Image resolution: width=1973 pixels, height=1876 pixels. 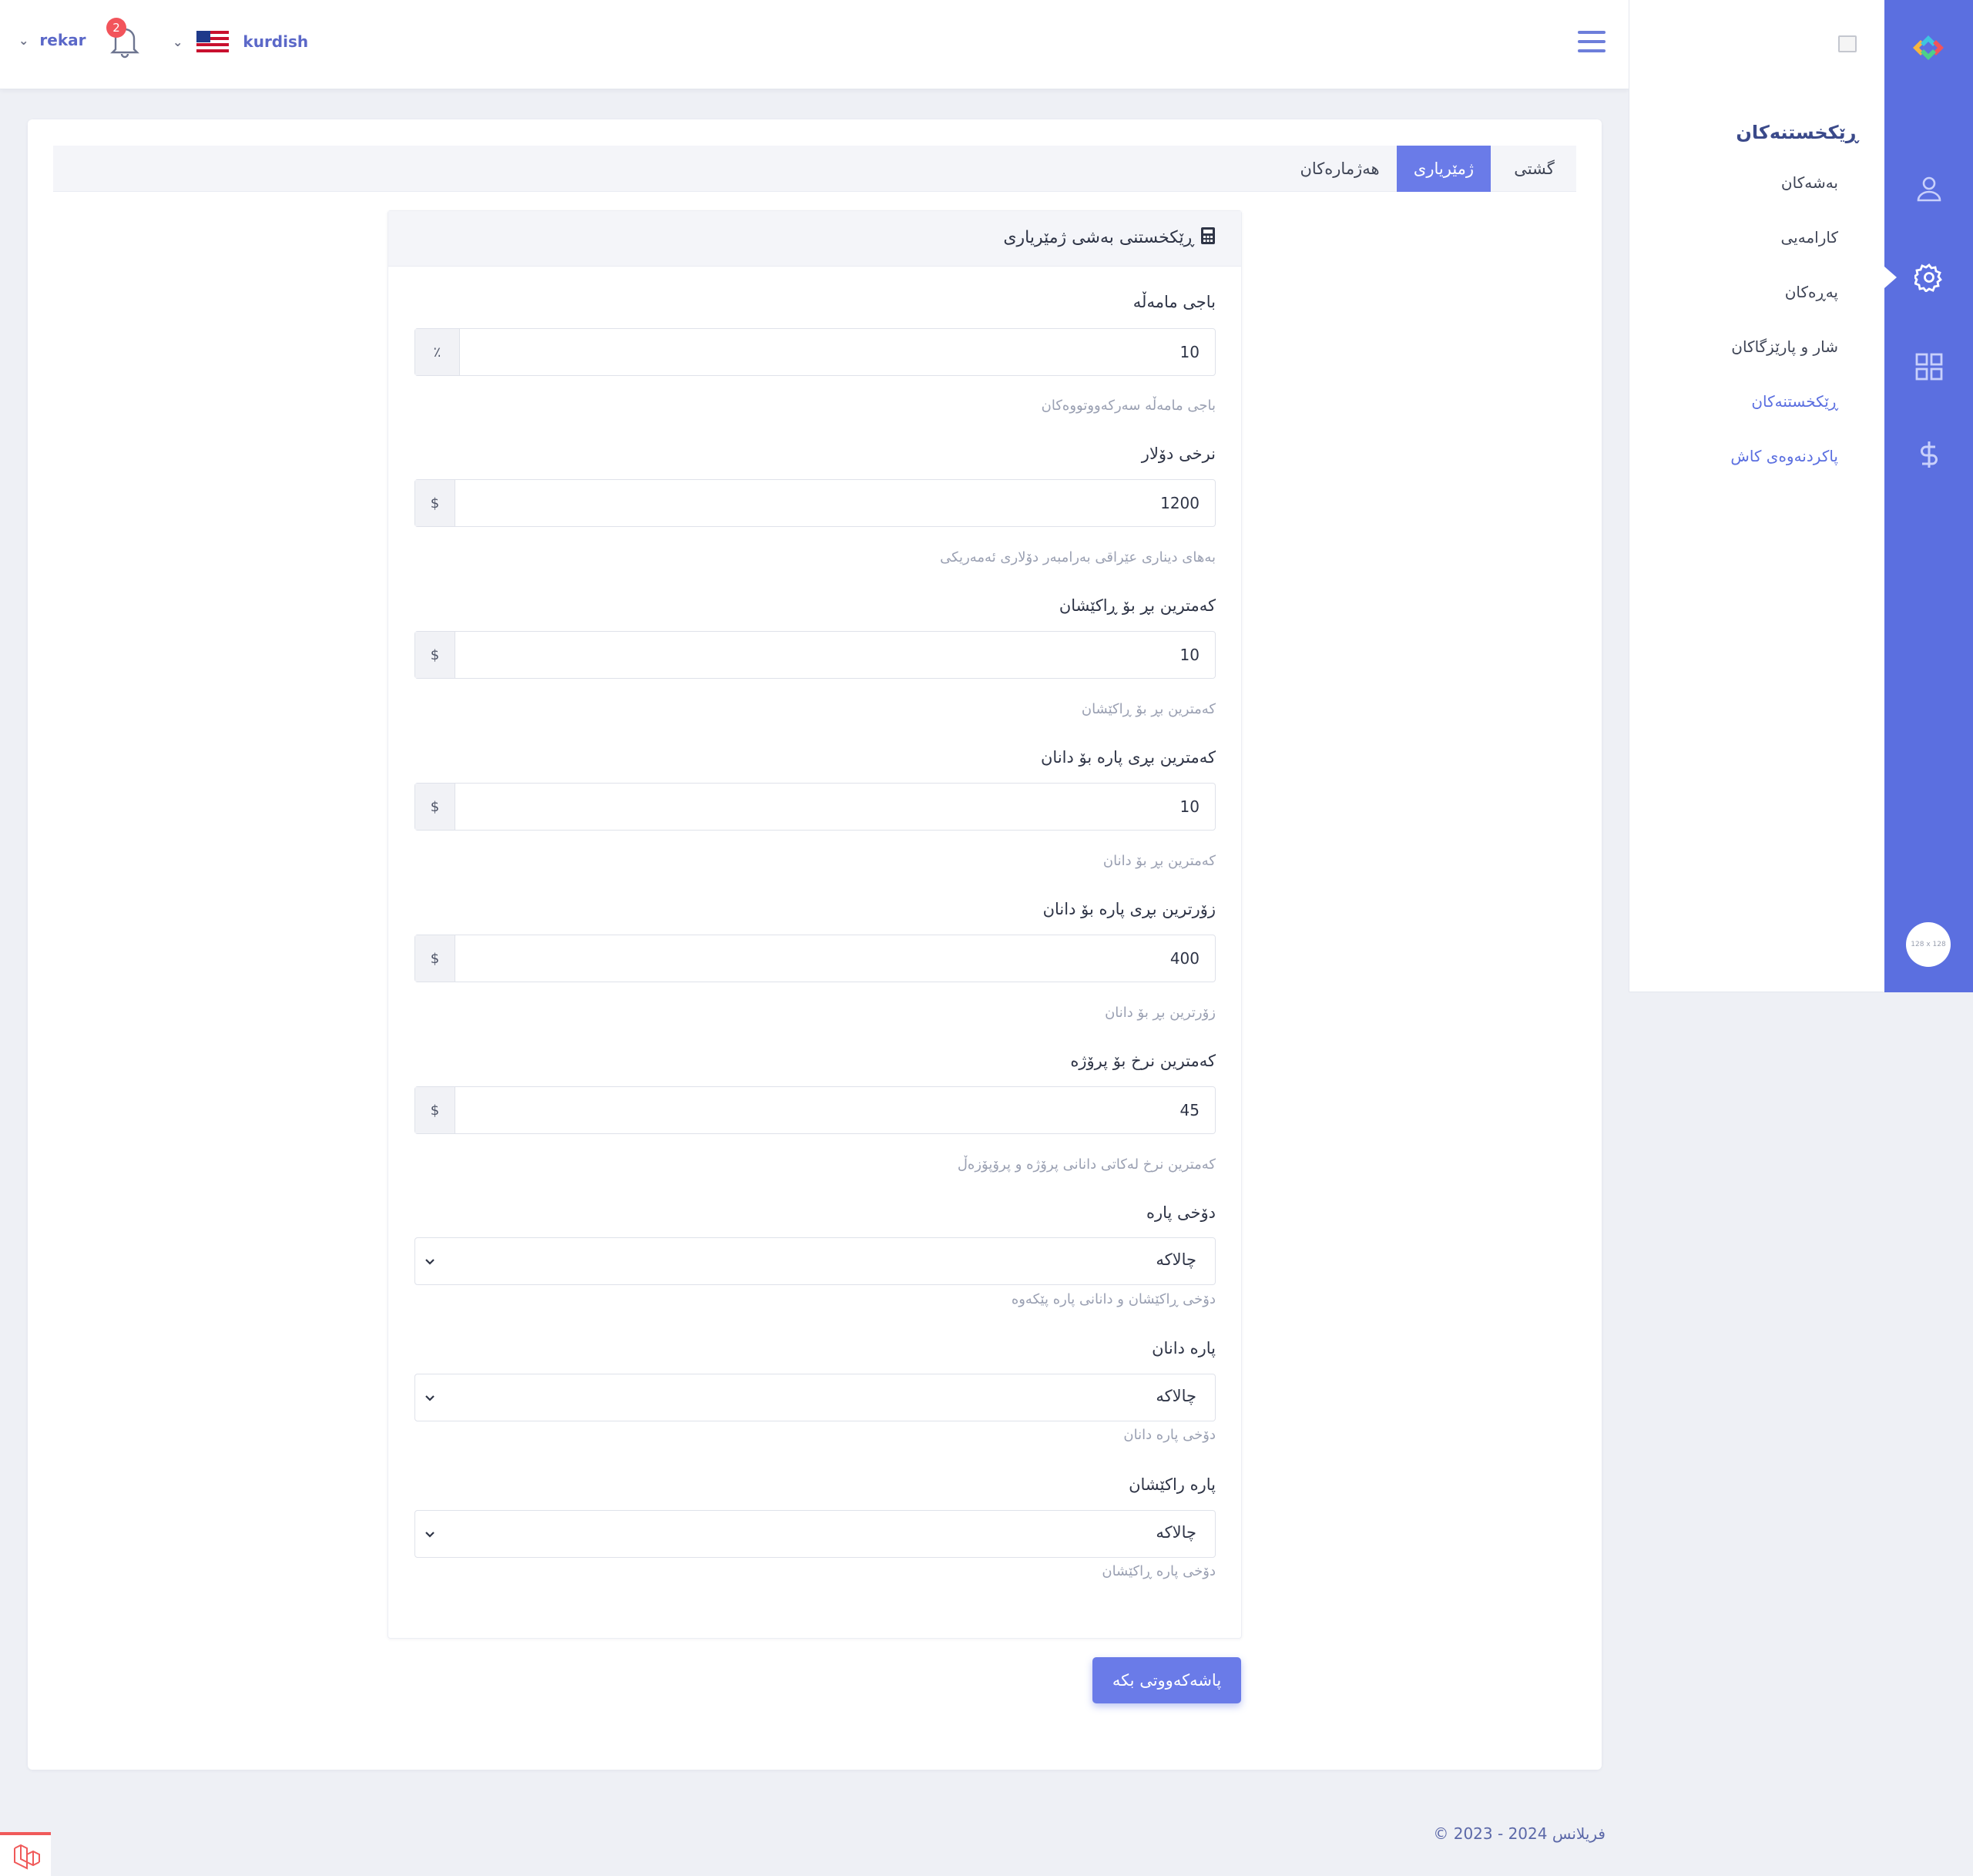 What do you see at coordinates (1847, 43) in the screenshot?
I see `broken-image-icon` at bounding box center [1847, 43].